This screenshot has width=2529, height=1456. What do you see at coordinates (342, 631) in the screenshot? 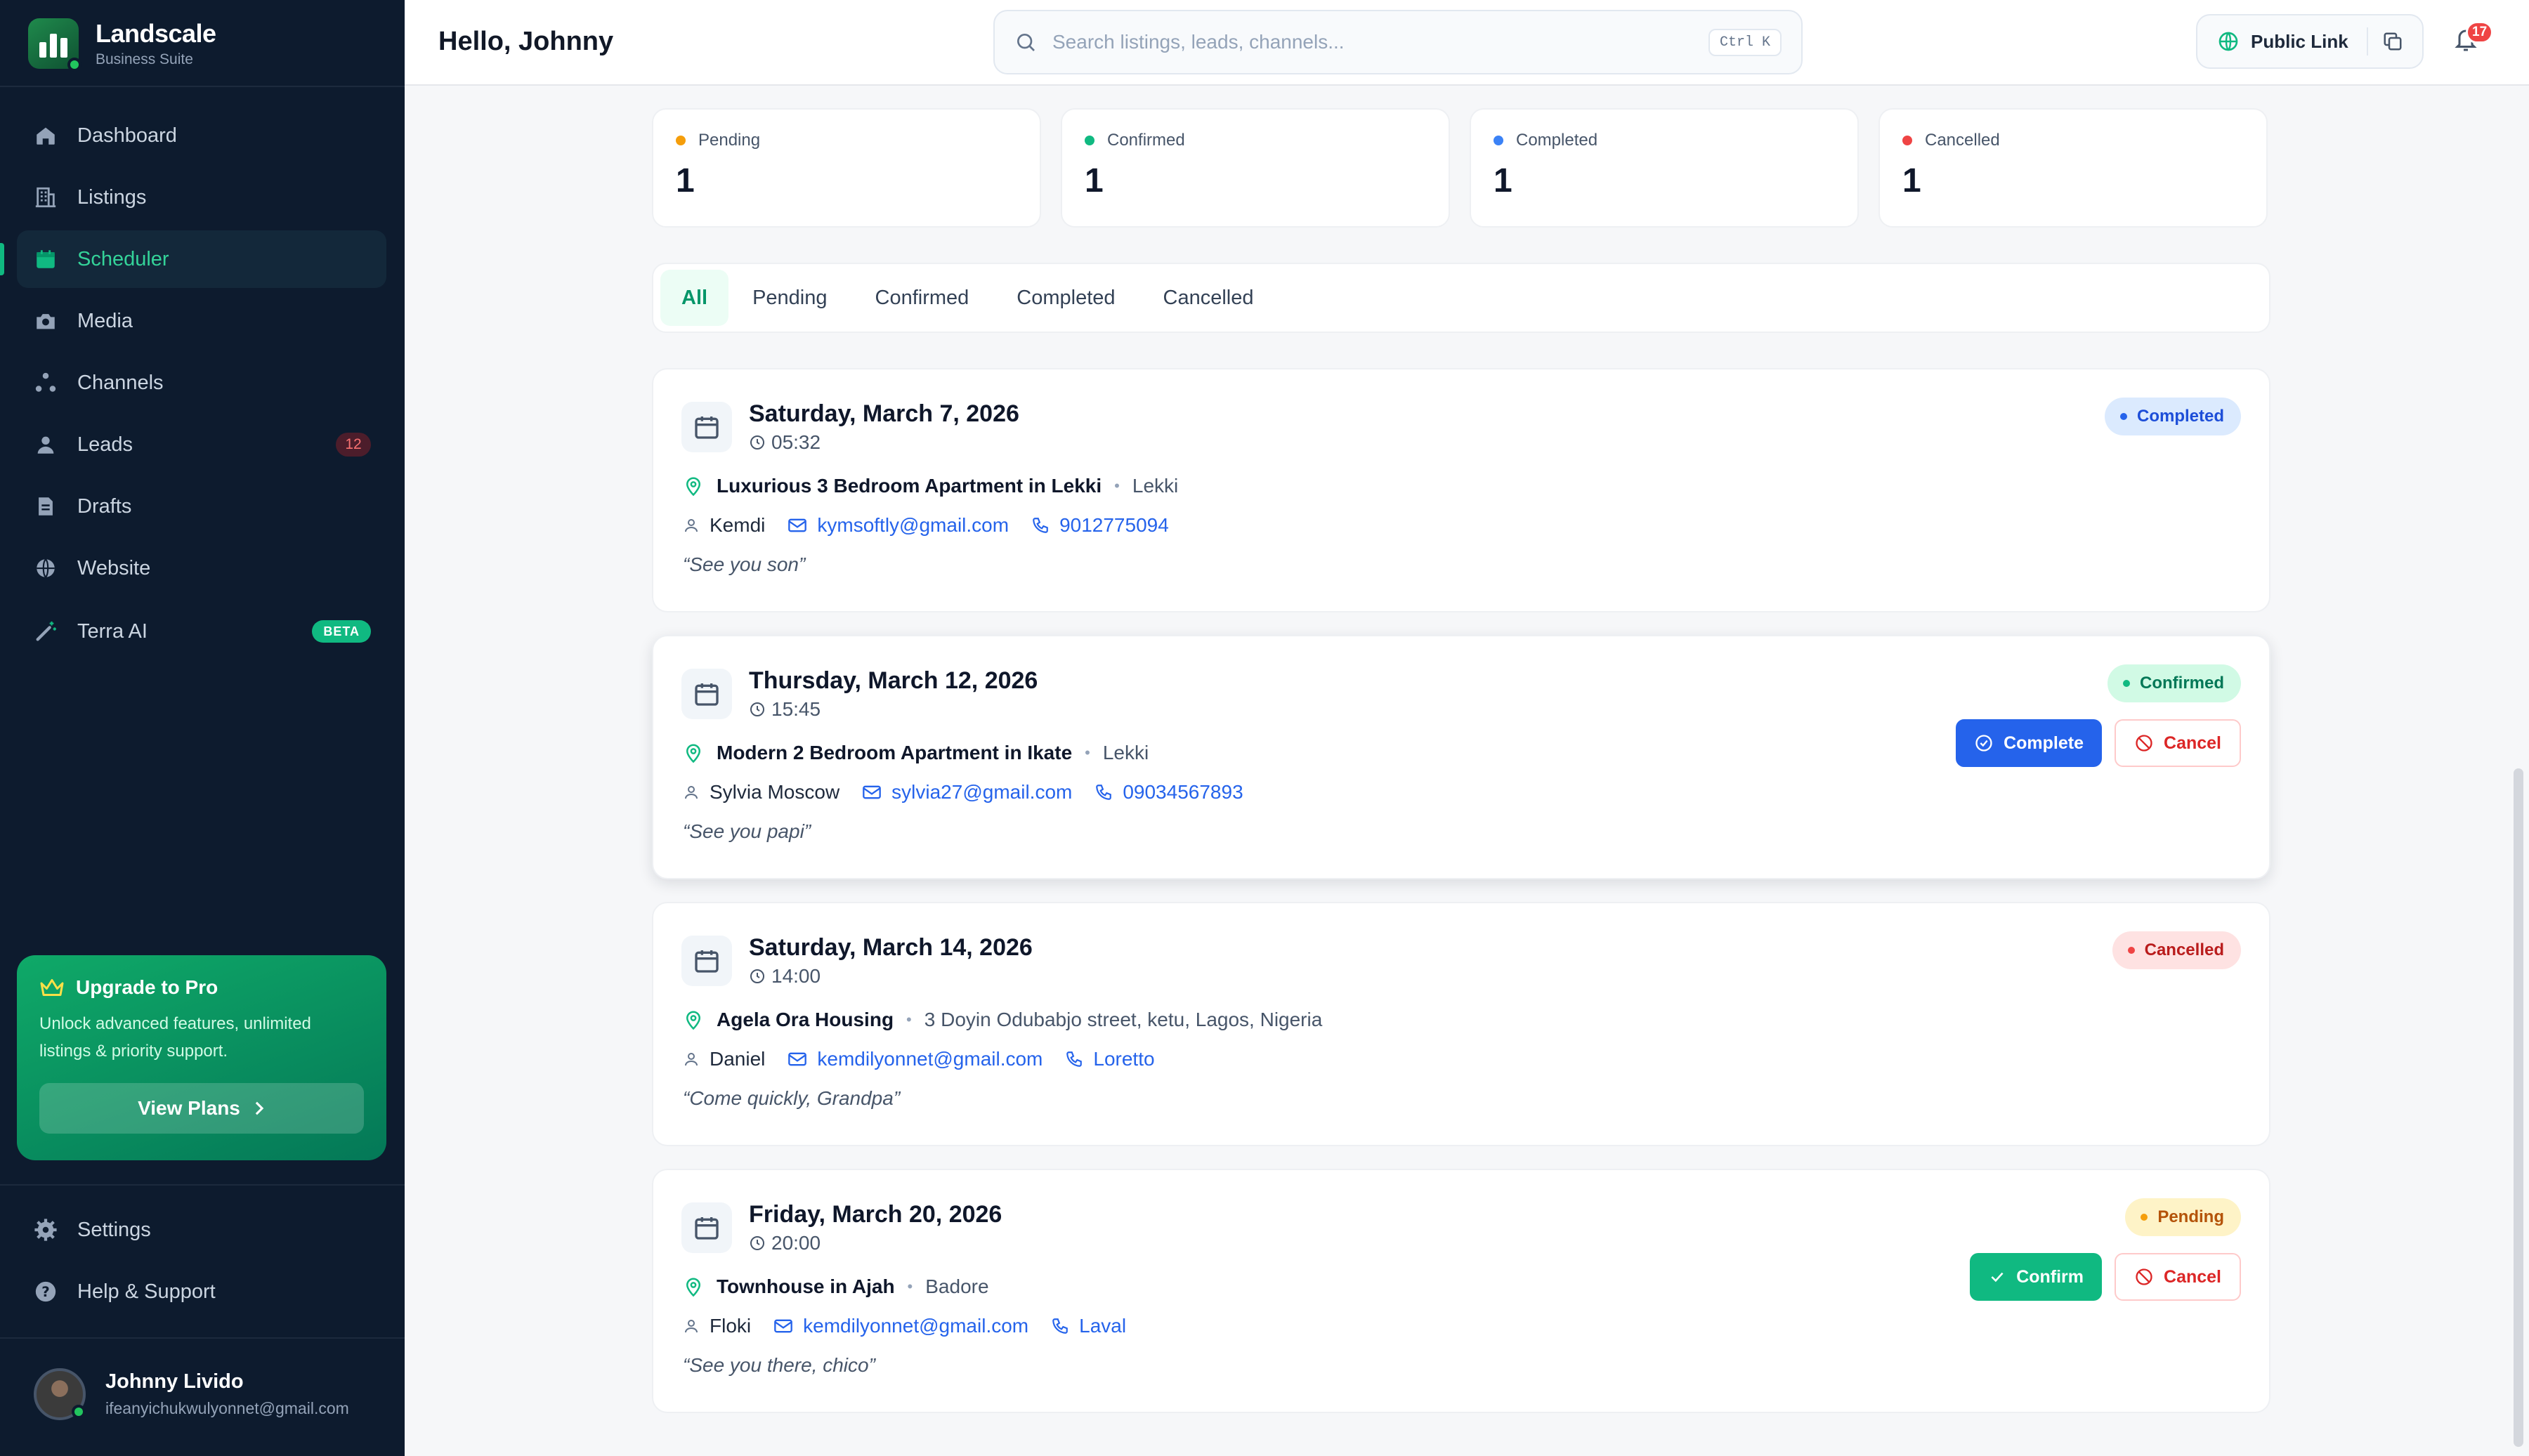
I see `beta-badge: BETA` at bounding box center [342, 631].